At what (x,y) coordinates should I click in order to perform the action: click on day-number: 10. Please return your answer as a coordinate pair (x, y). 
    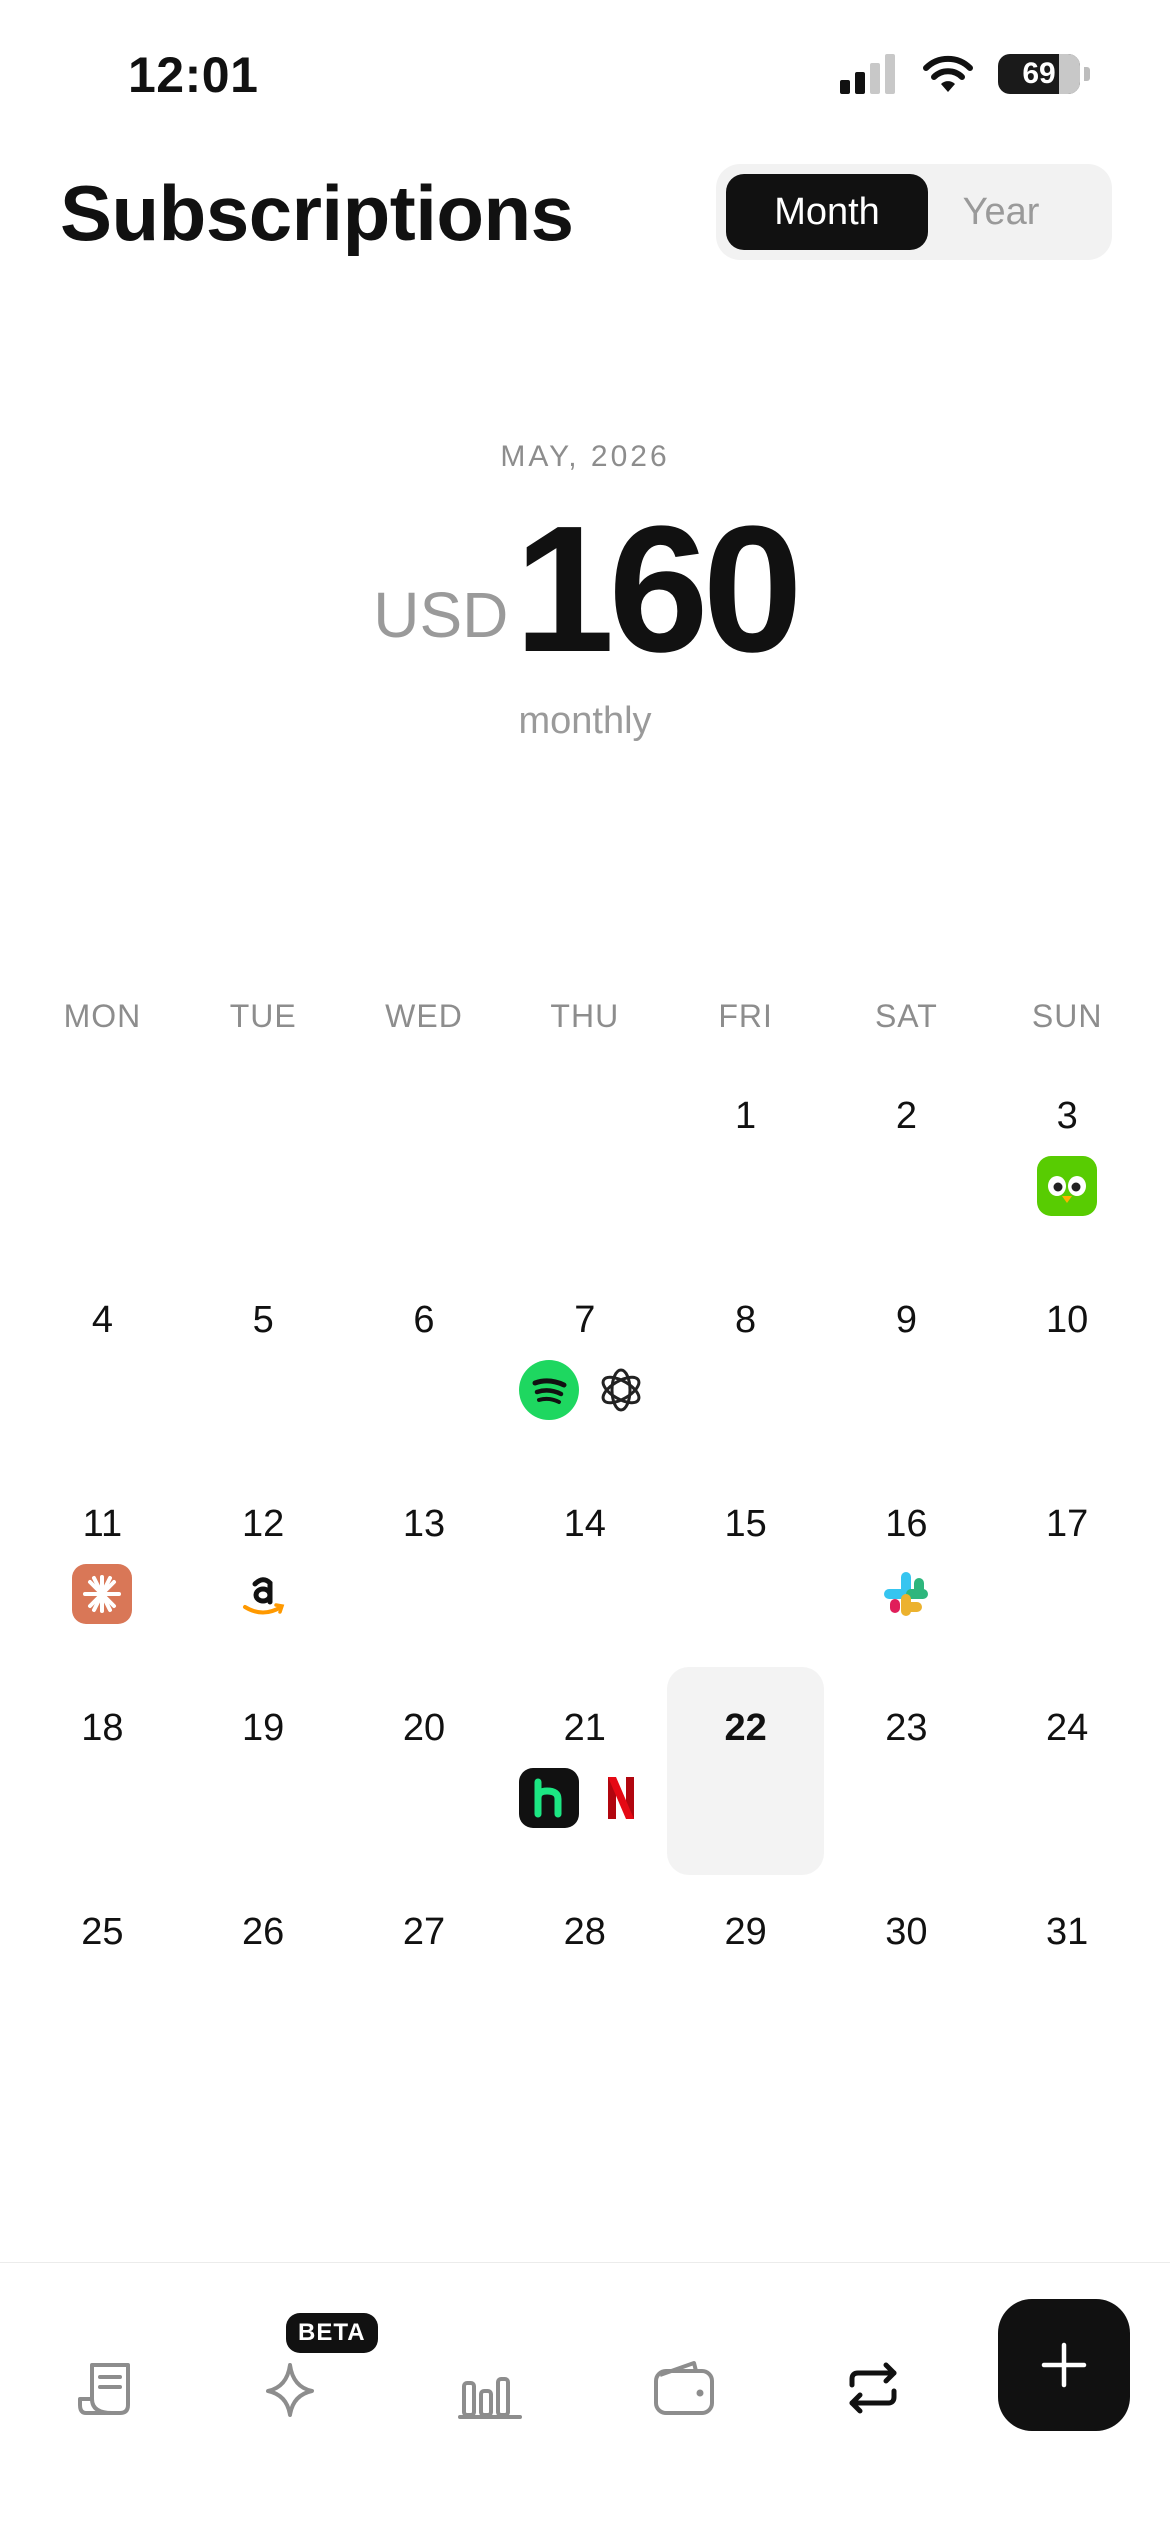
    Looking at the image, I should click on (1067, 1320).